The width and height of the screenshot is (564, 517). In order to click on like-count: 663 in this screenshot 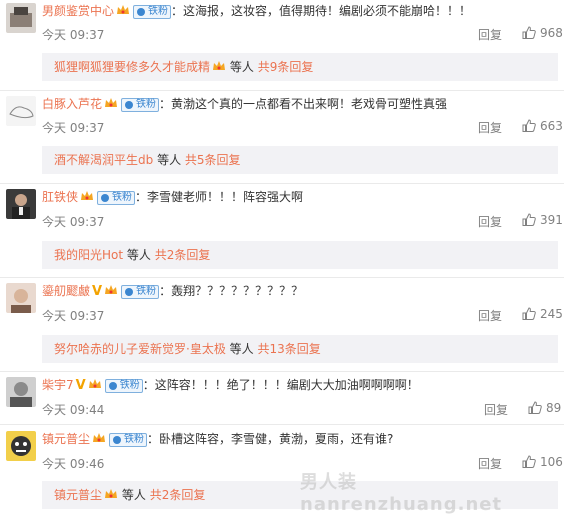, I will do `click(551, 126)`.